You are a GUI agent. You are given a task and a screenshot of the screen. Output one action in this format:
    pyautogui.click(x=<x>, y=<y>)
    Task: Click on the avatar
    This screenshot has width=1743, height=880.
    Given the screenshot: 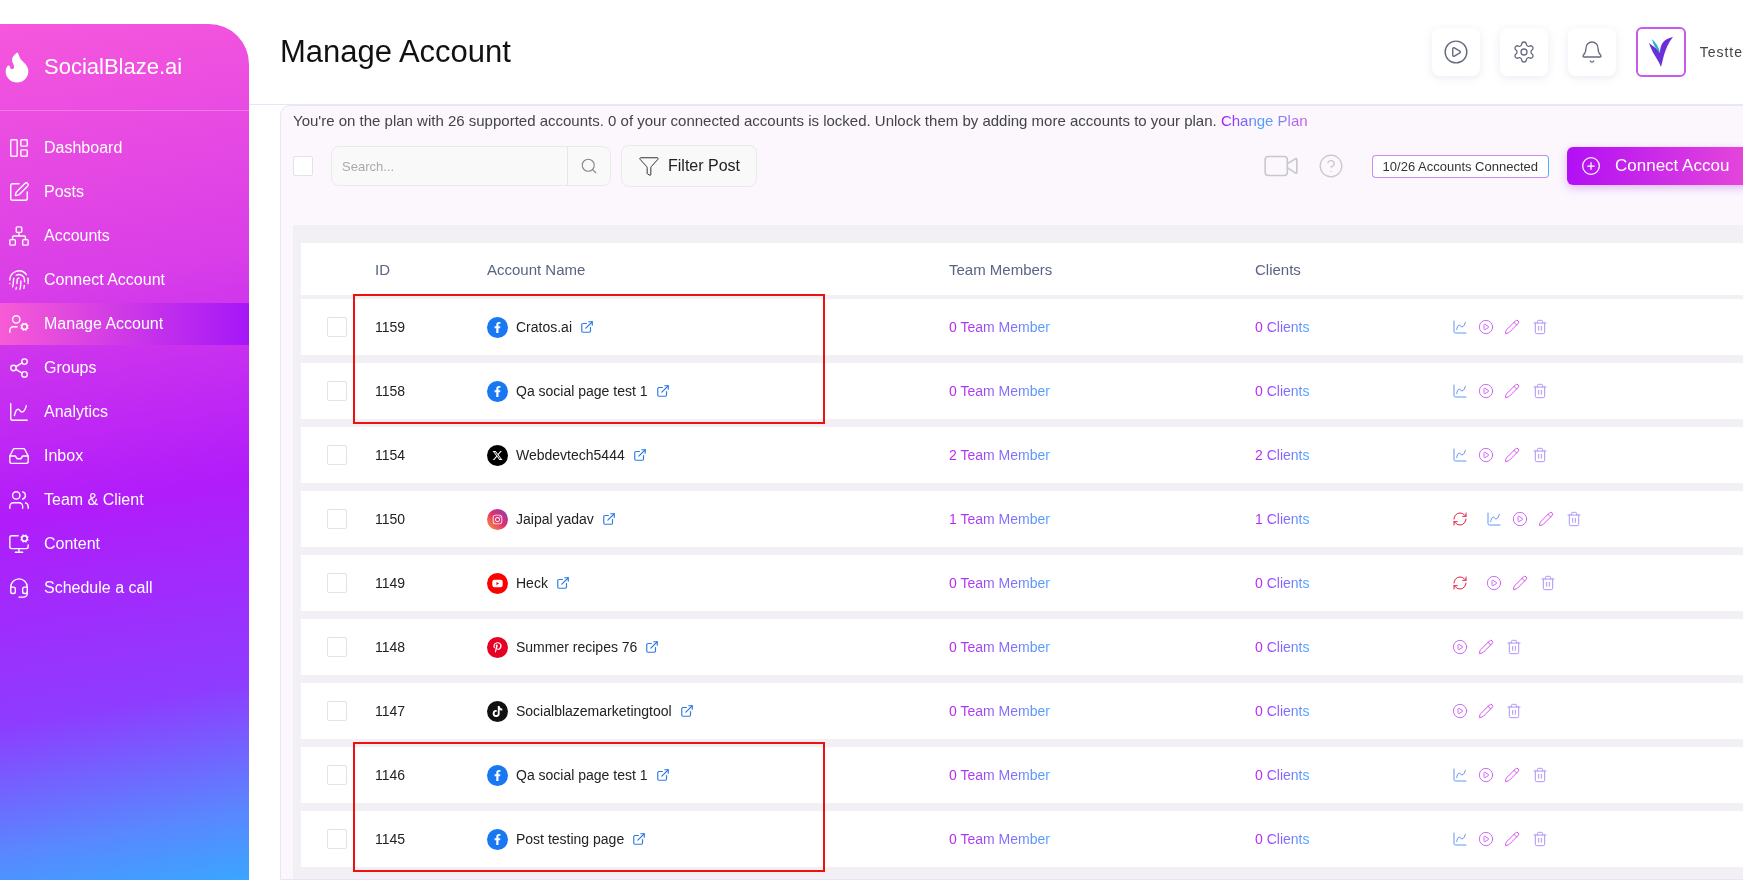 What is the action you would take?
    pyautogui.click(x=1660, y=52)
    